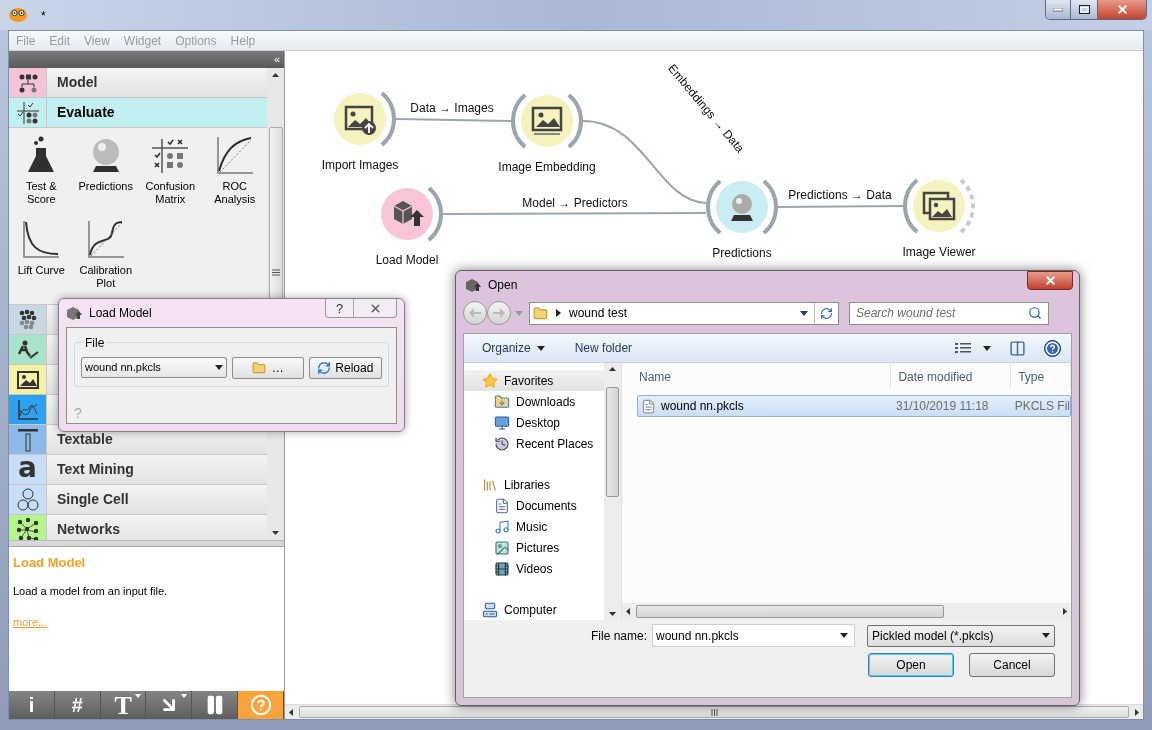 The width and height of the screenshot is (1152, 730). Describe the element at coordinates (961, 635) in the screenshot. I see `file-type-dropdown: Pickled model (*.pkcls)` at that location.